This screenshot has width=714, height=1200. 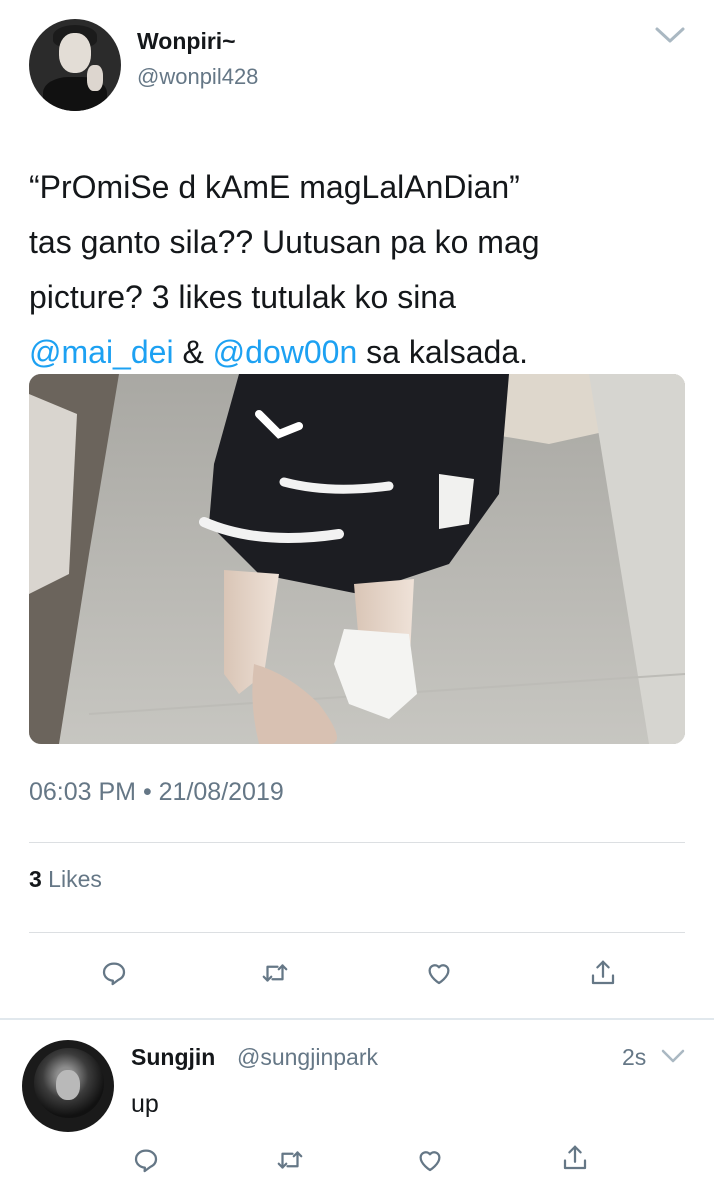 What do you see at coordinates (101, 352) in the screenshot?
I see `mention-link: @mai_dei` at bounding box center [101, 352].